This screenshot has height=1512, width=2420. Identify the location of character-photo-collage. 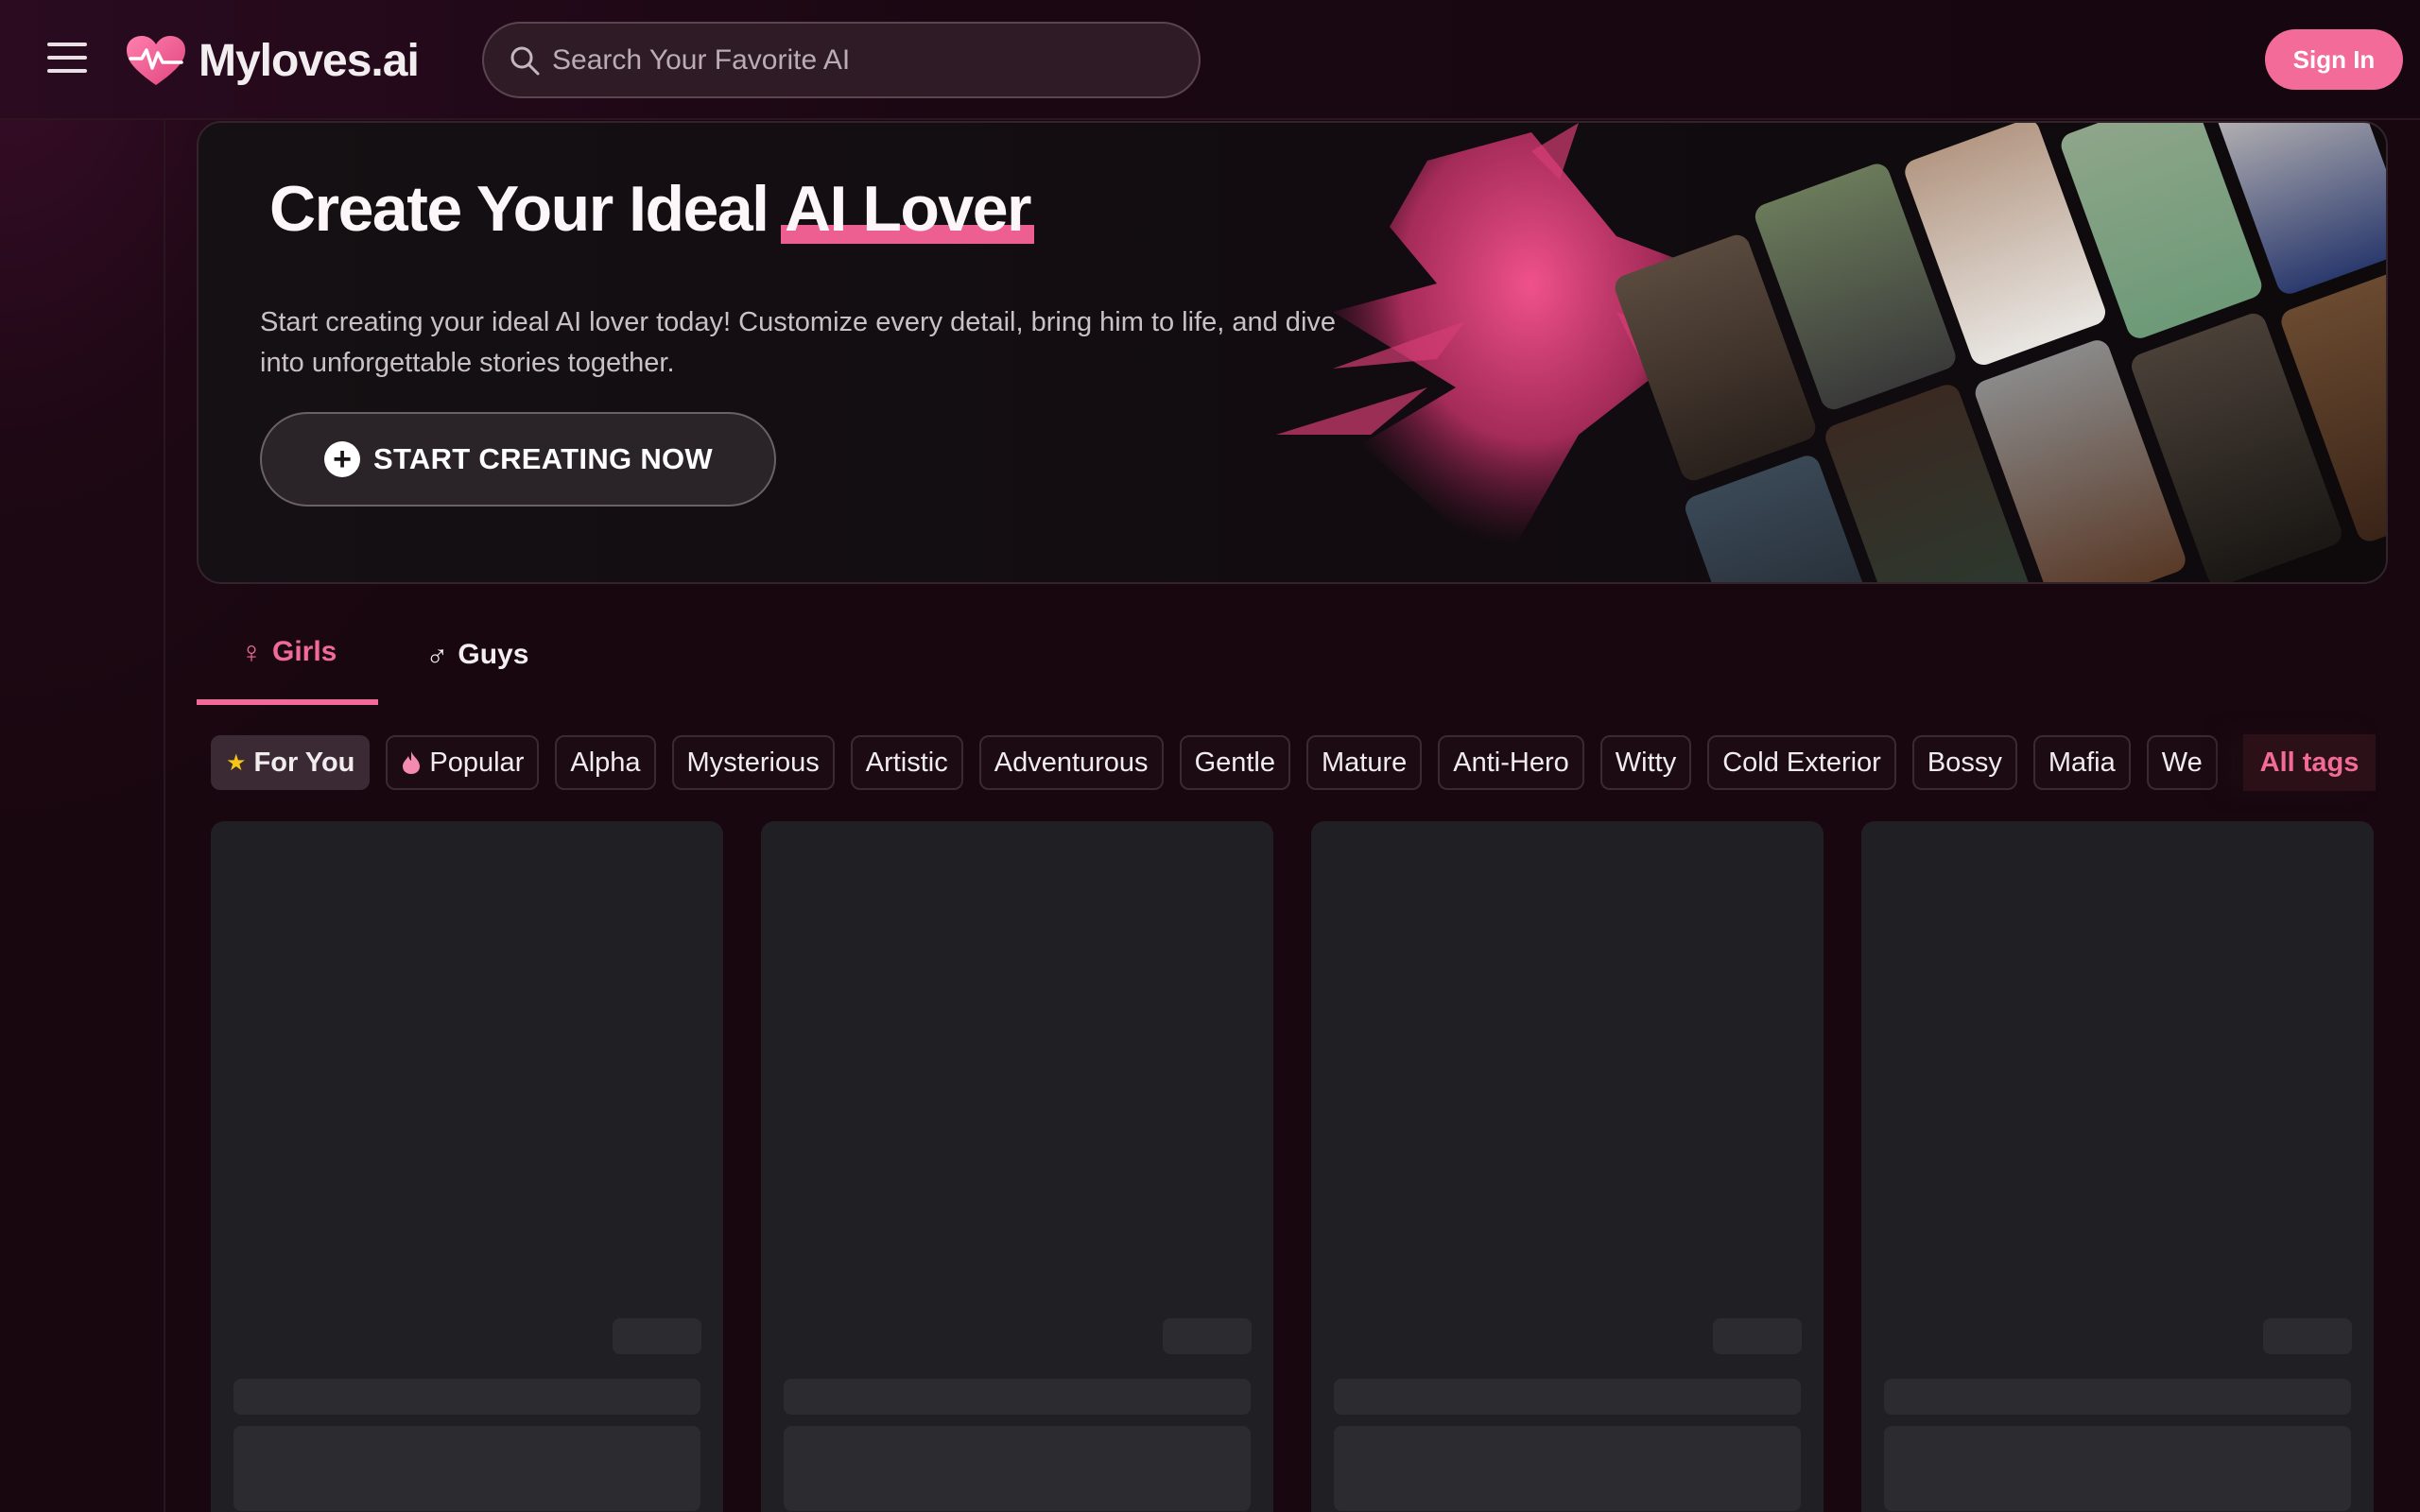
(1954, 352).